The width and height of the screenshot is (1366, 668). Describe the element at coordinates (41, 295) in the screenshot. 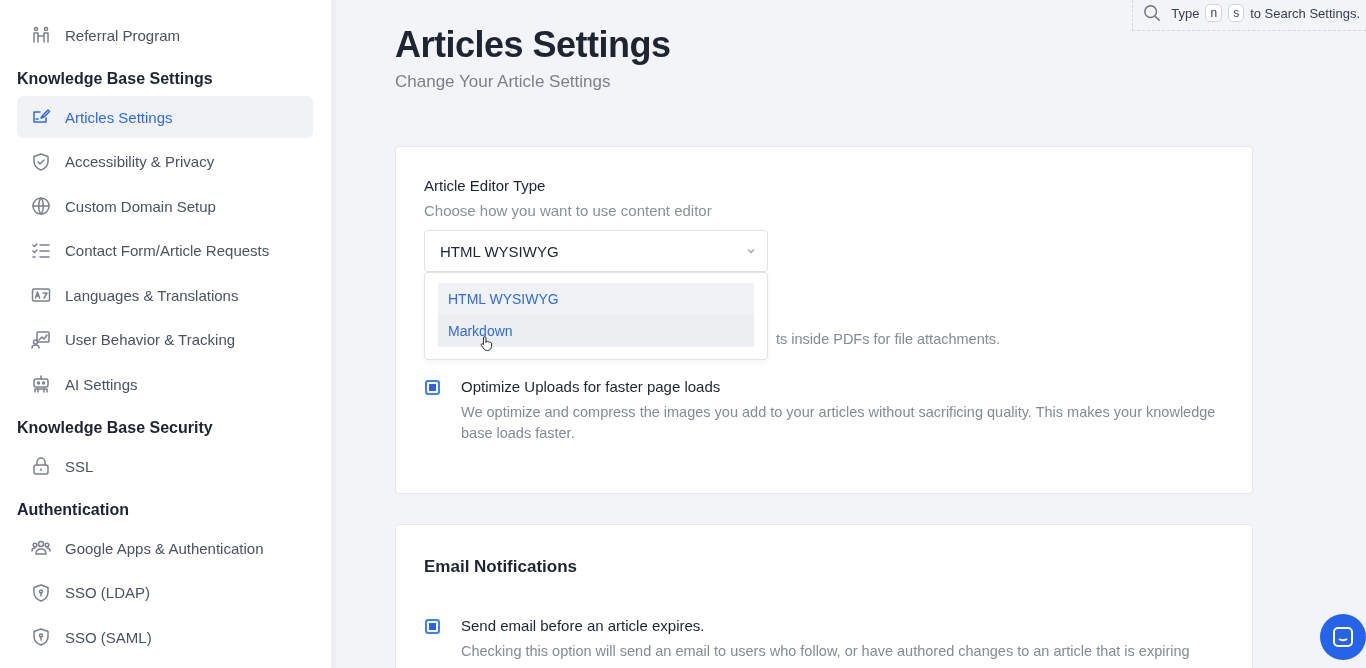

I see `translate-icon` at that location.